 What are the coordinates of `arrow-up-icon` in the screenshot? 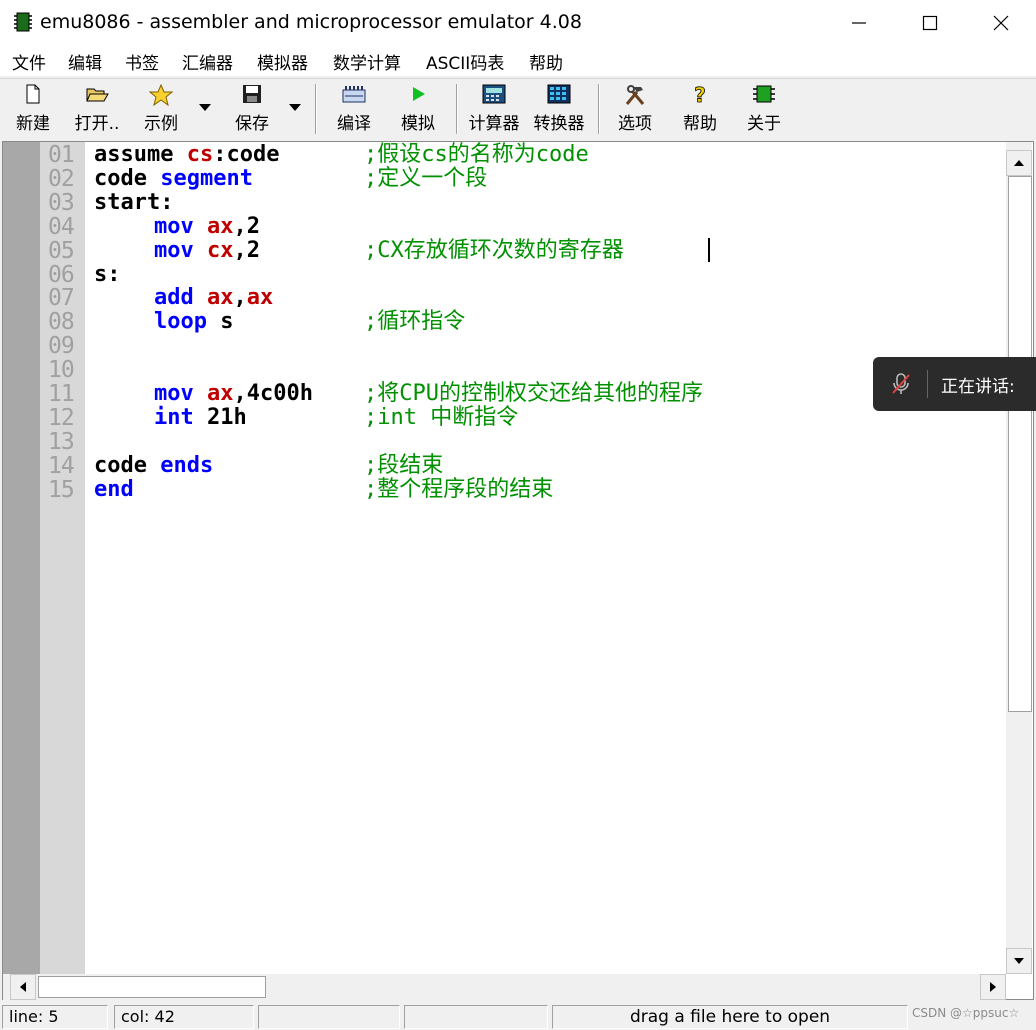 It's located at (1019, 163).